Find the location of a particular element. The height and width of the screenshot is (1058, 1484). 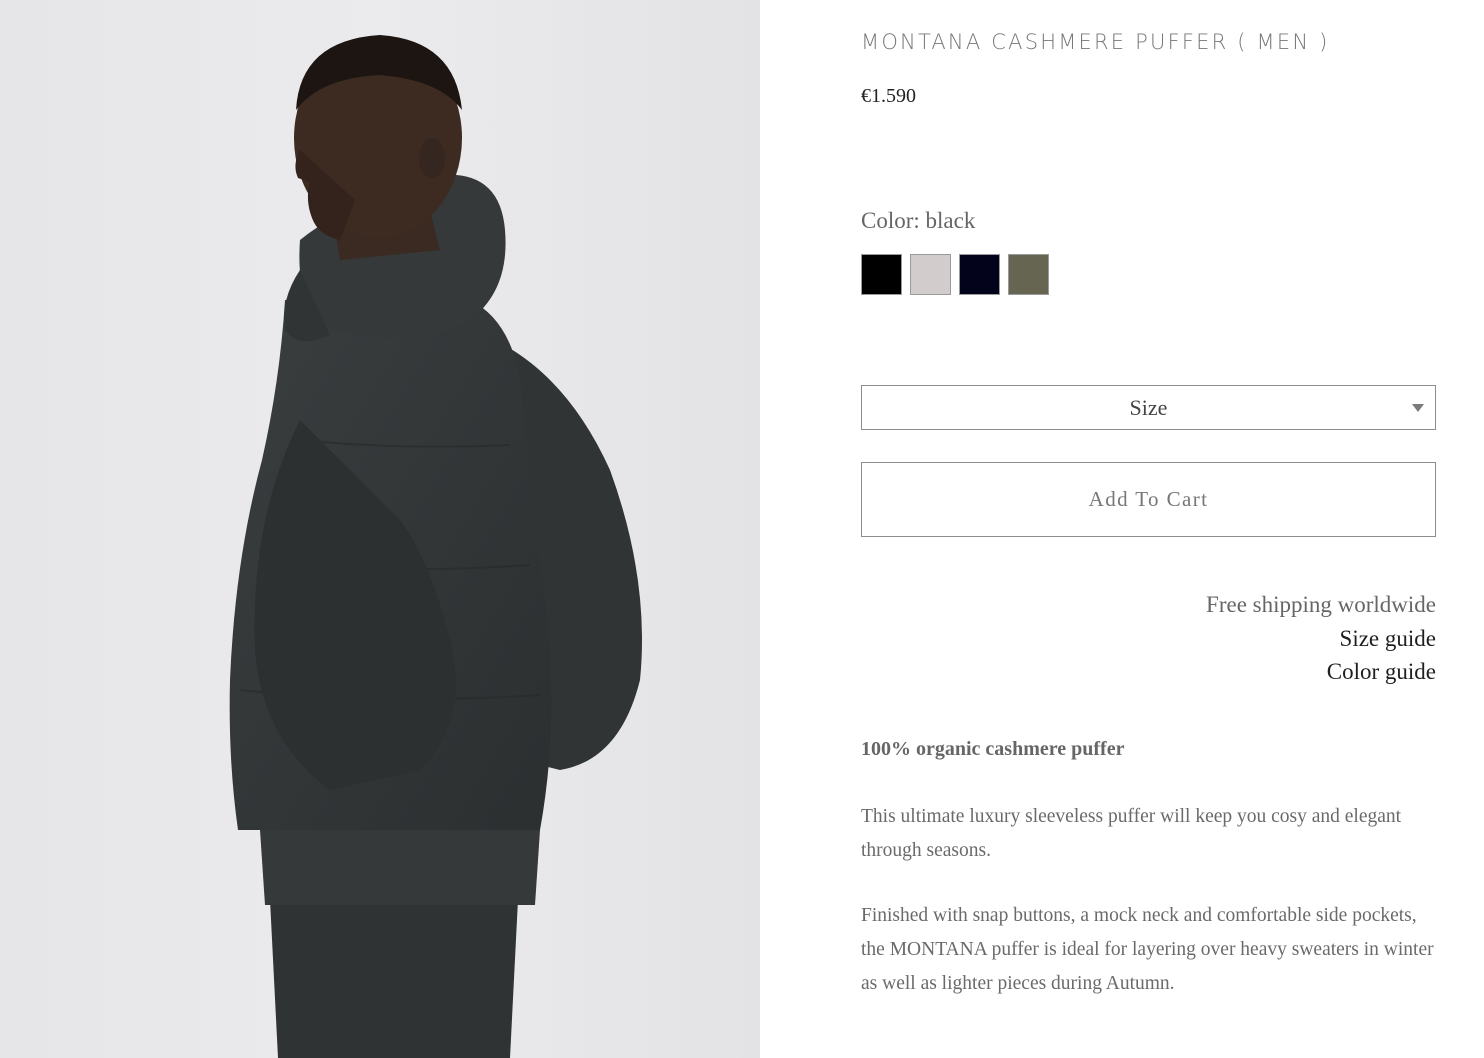

add-to-cart-button: Add To Cart is located at coordinates (1148, 499).